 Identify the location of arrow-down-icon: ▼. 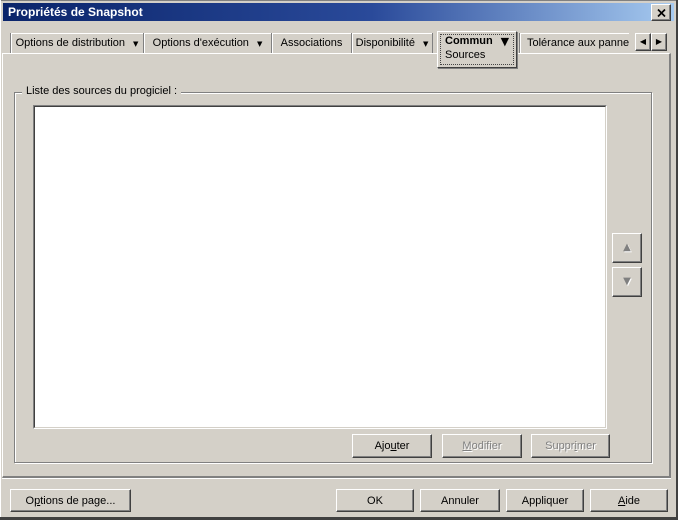
(627, 281).